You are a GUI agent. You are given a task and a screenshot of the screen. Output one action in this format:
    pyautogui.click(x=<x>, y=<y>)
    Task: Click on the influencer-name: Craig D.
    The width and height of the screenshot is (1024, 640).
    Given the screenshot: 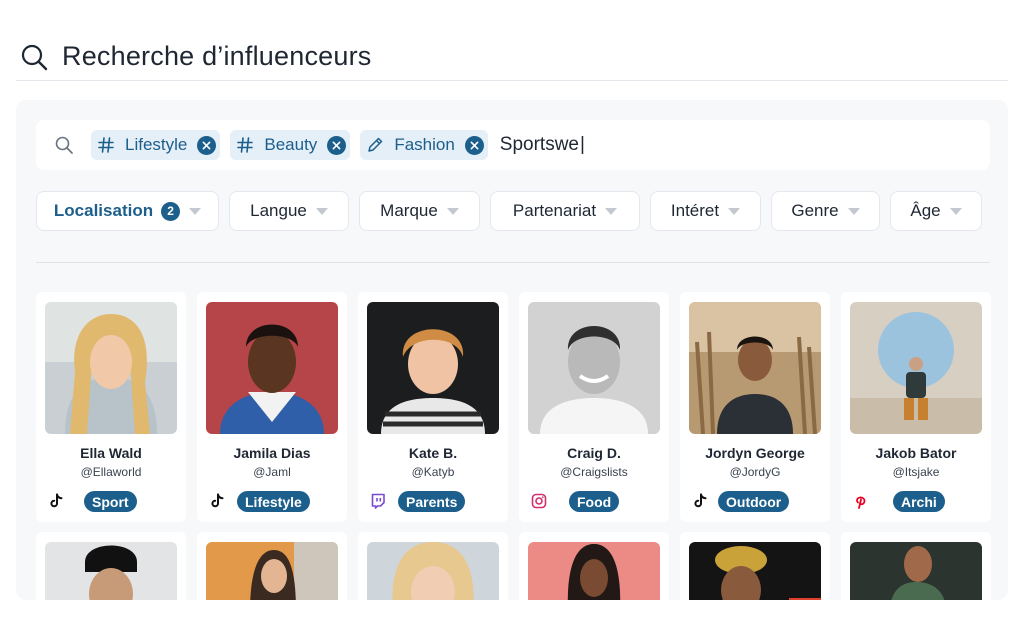 What is the action you would take?
    pyautogui.click(x=594, y=453)
    